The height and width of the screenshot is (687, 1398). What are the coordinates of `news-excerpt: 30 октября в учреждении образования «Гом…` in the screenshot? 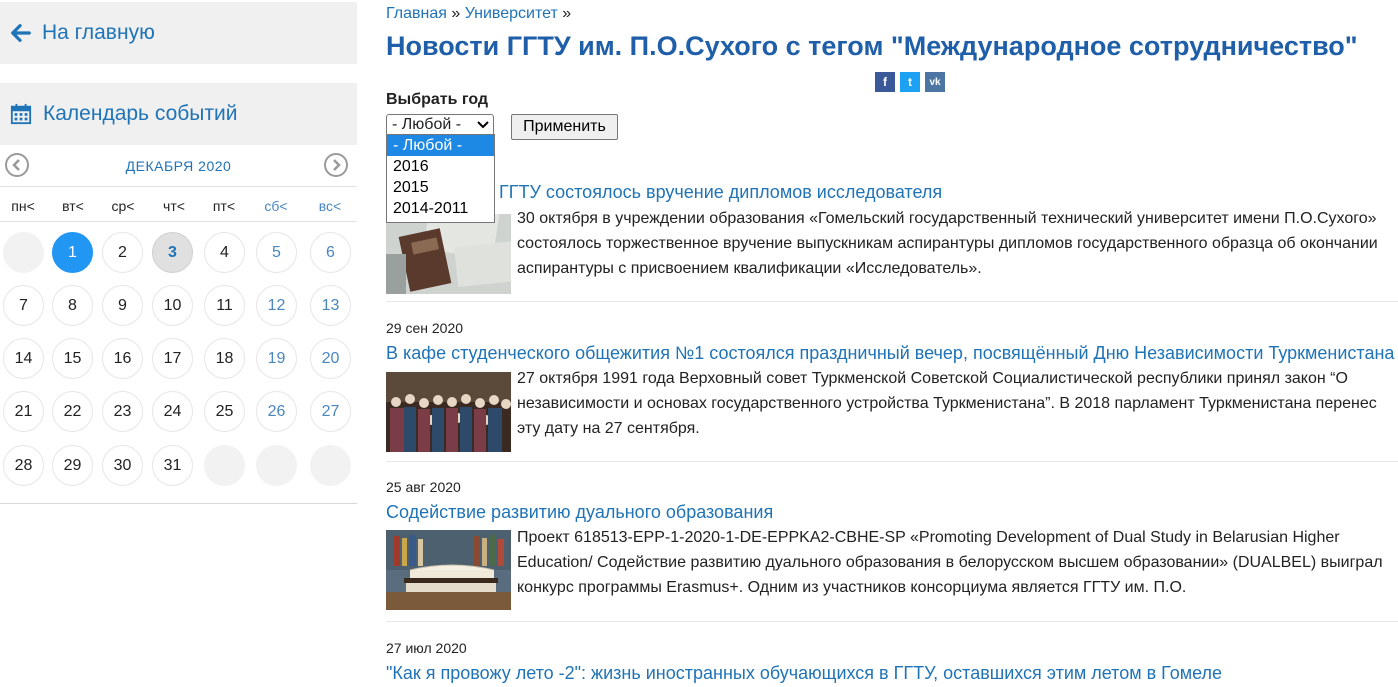 It's located at (957, 243).